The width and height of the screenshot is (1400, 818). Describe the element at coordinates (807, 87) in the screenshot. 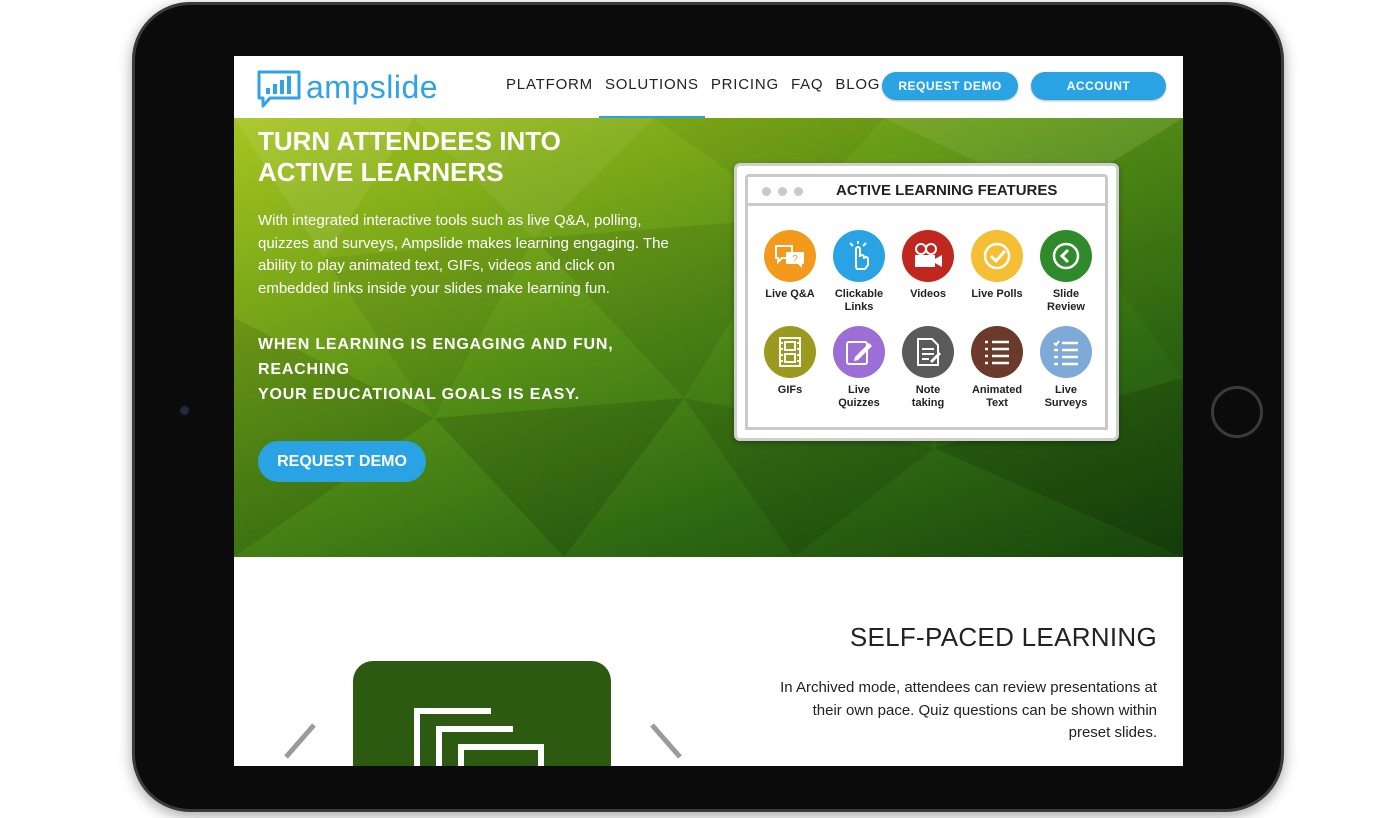

I see `nav-faq: FAQ` at that location.